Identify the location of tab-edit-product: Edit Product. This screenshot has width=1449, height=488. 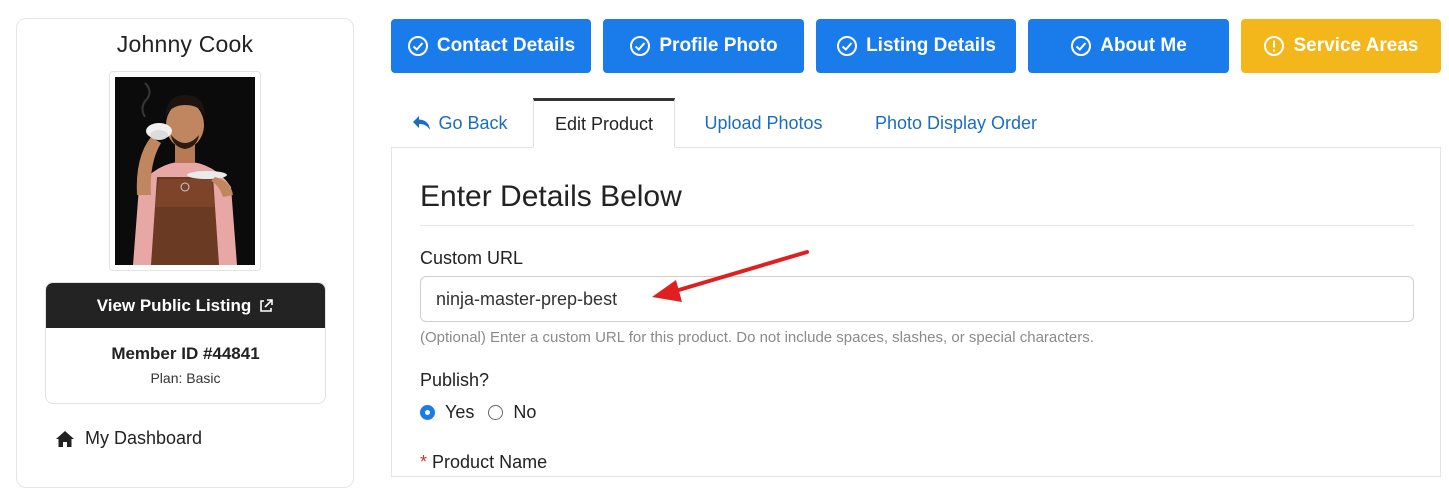
(604, 123).